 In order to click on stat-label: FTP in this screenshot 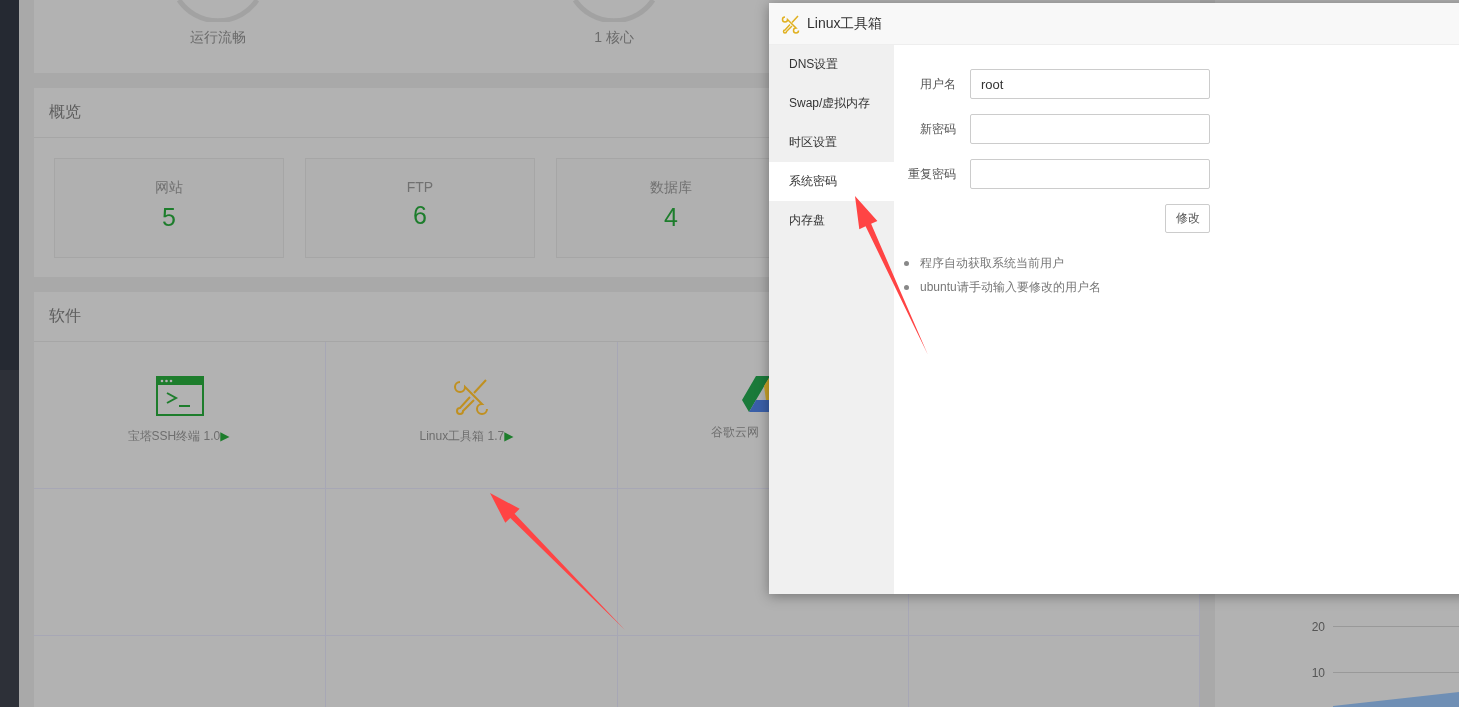, I will do `click(420, 187)`.